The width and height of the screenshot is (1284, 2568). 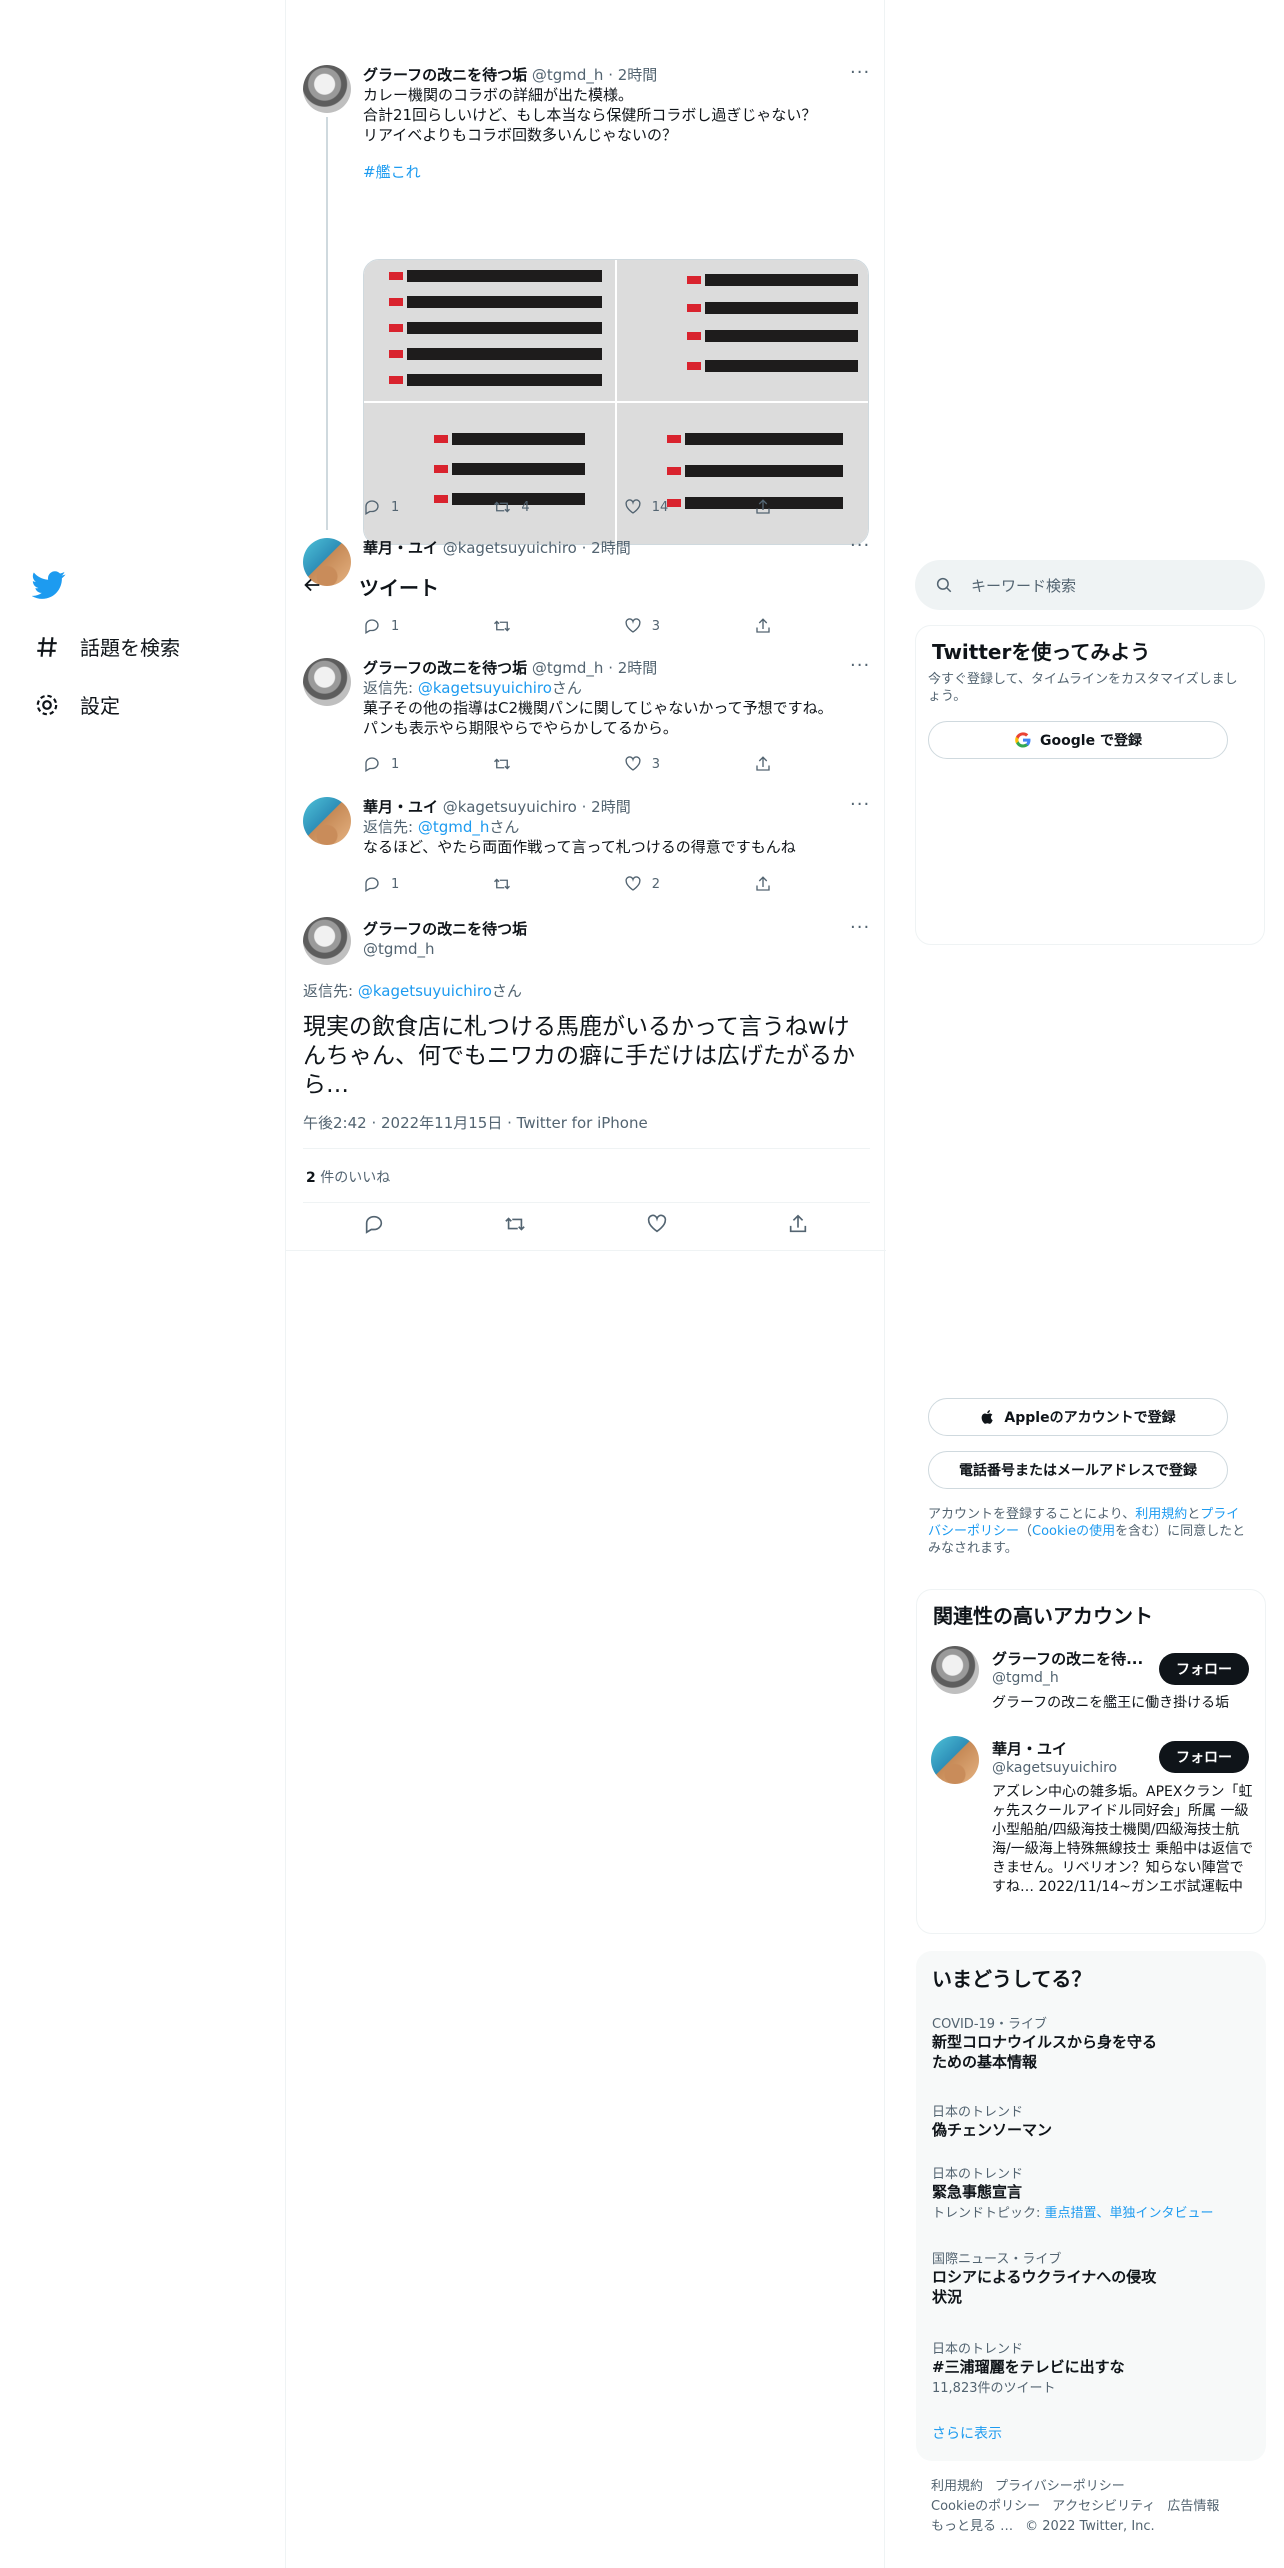 What do you see at coordinates (1193, 2506) in the screenshot?
I see `footer-link: 広告情報` at bounding box center [1193, 2506].